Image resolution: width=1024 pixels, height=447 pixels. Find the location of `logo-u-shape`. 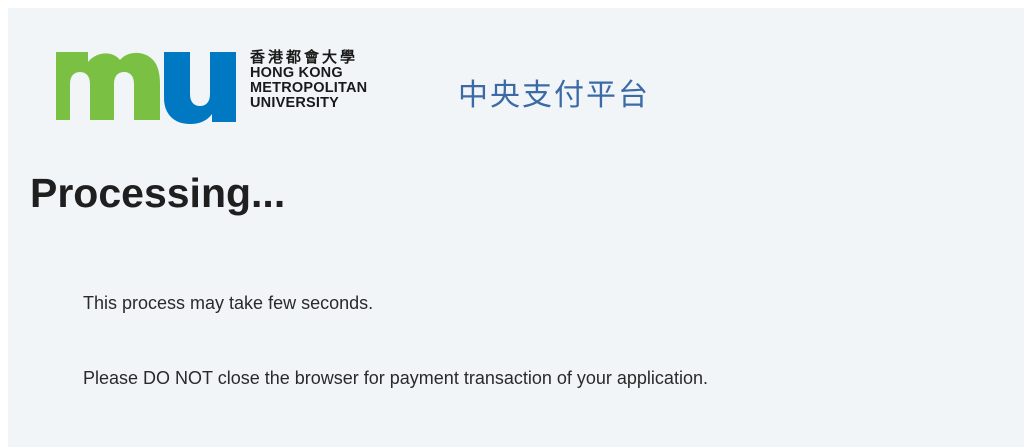

logo-u-shape is located at coordinates (200, 88).